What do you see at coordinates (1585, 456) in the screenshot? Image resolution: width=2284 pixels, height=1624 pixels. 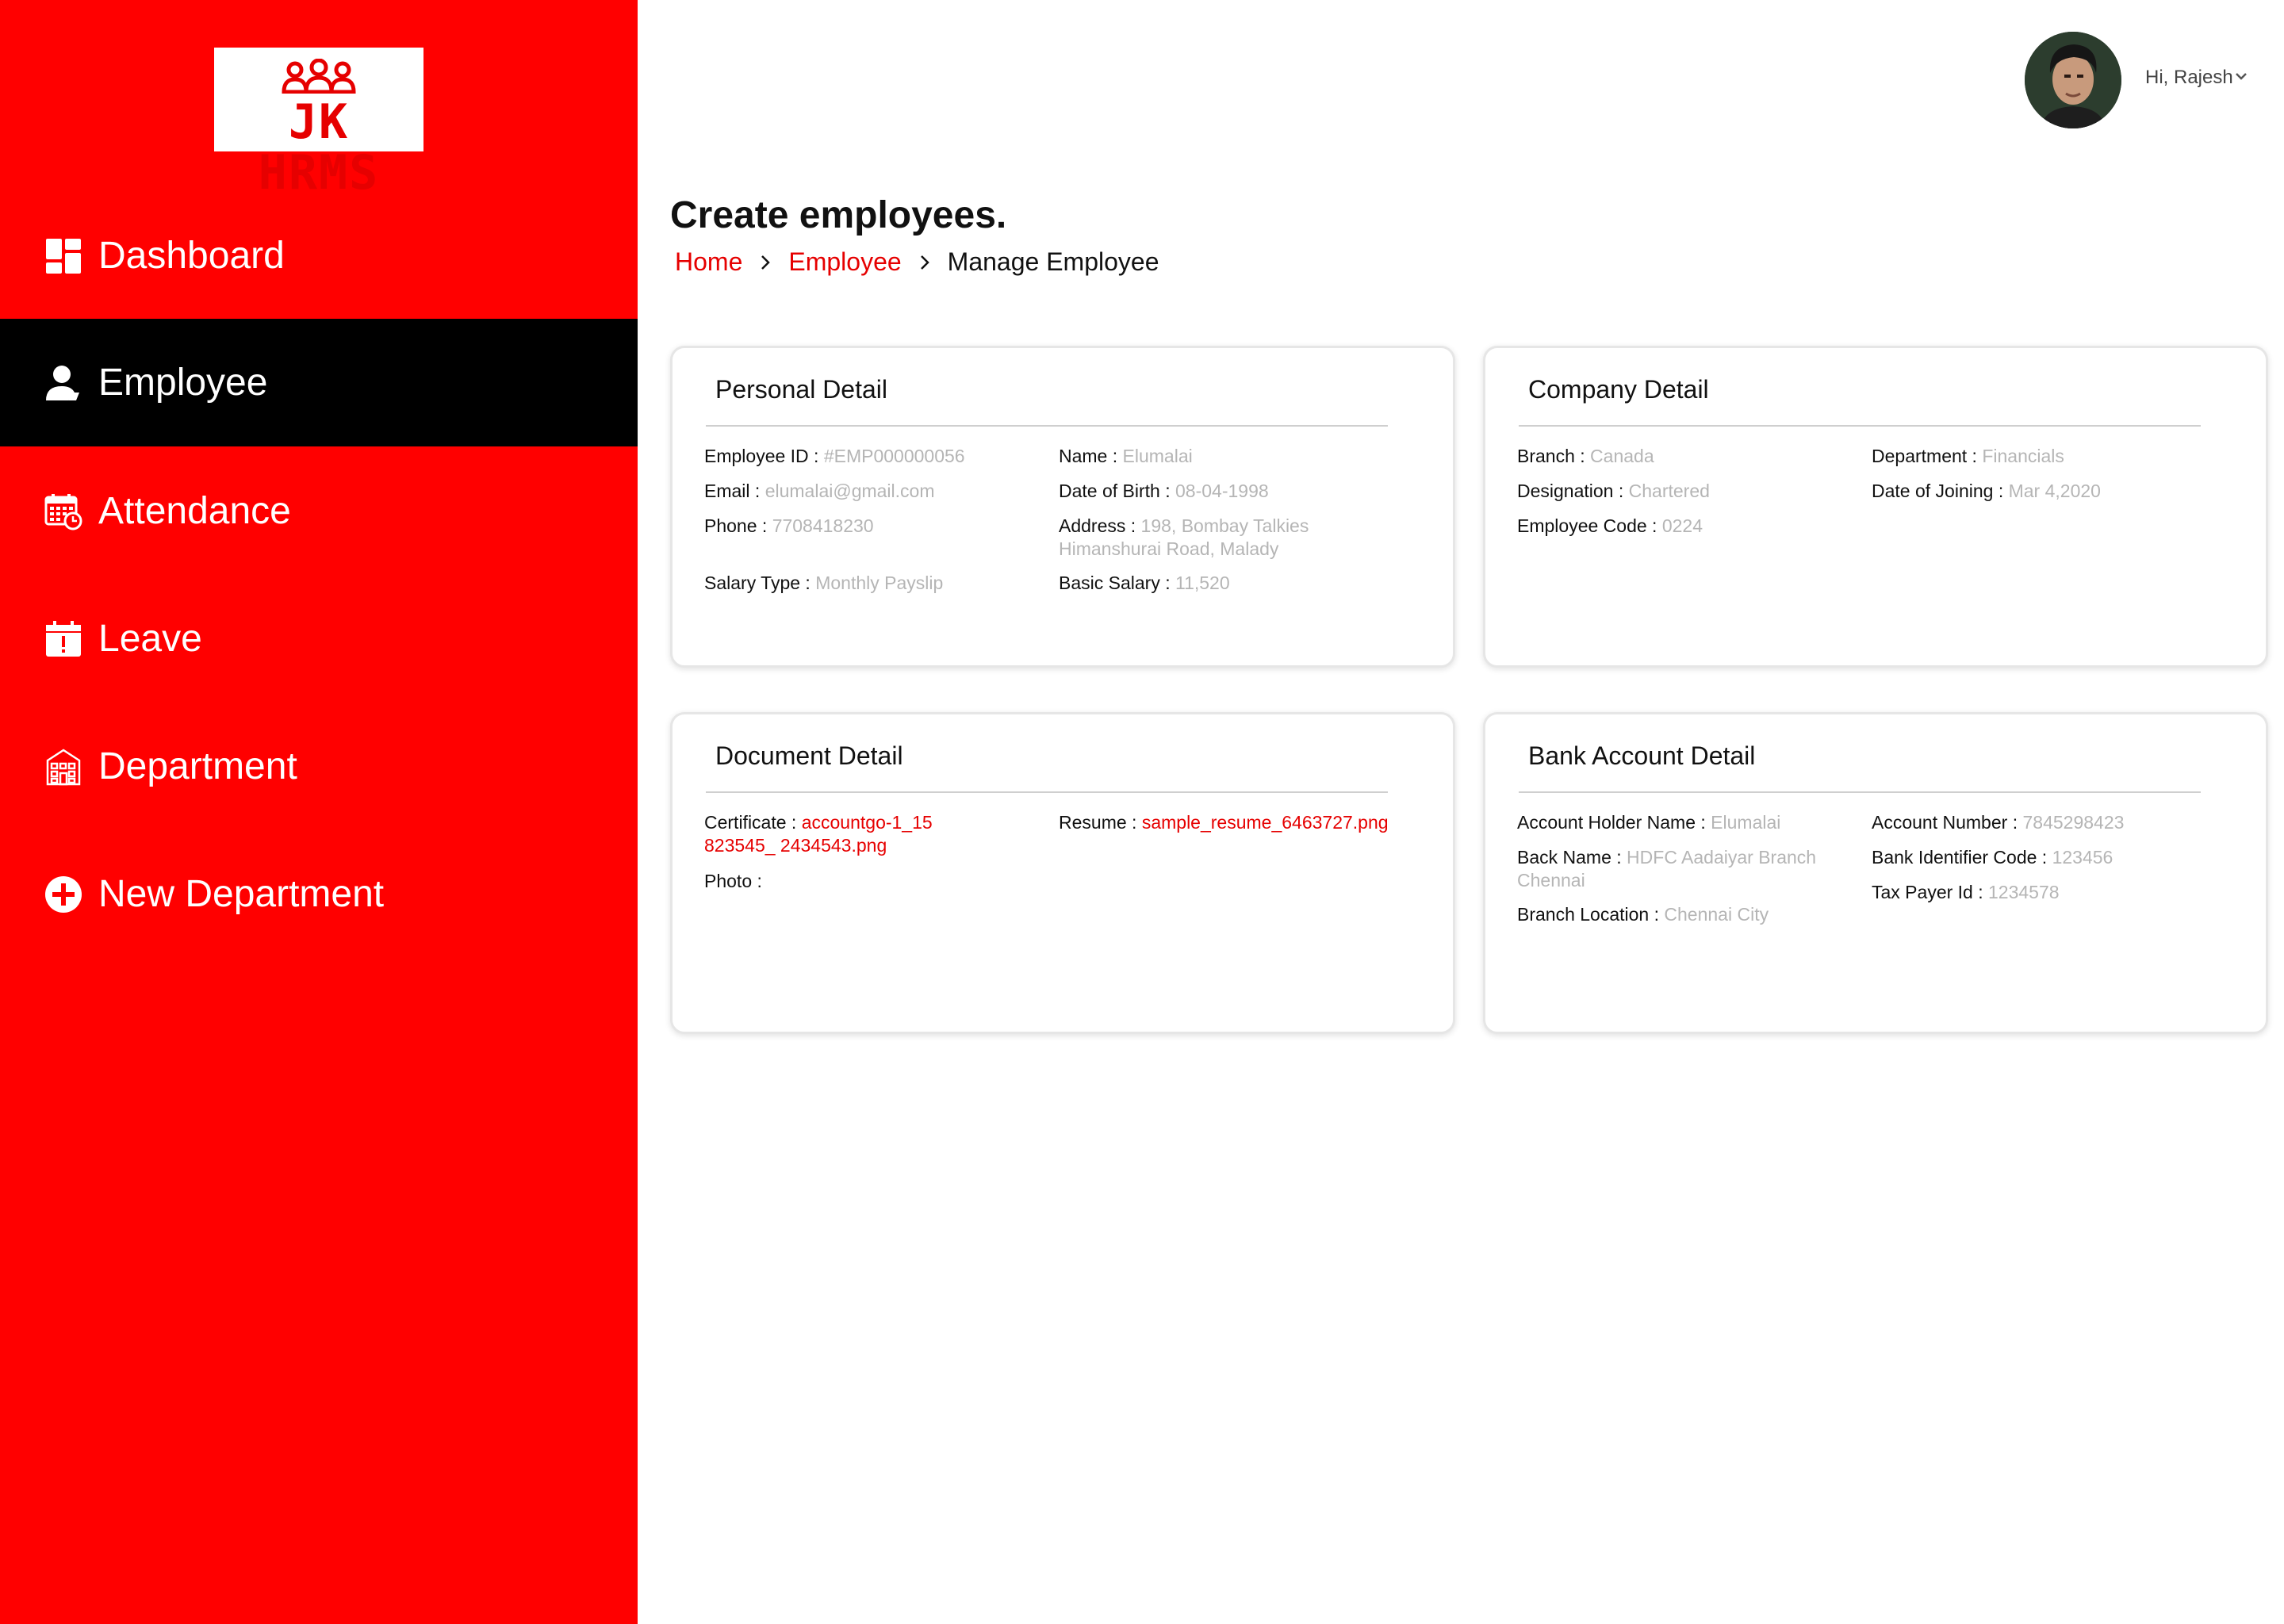 I see `branch-field: Branch : Canada` at bounding box center [1585, 456].